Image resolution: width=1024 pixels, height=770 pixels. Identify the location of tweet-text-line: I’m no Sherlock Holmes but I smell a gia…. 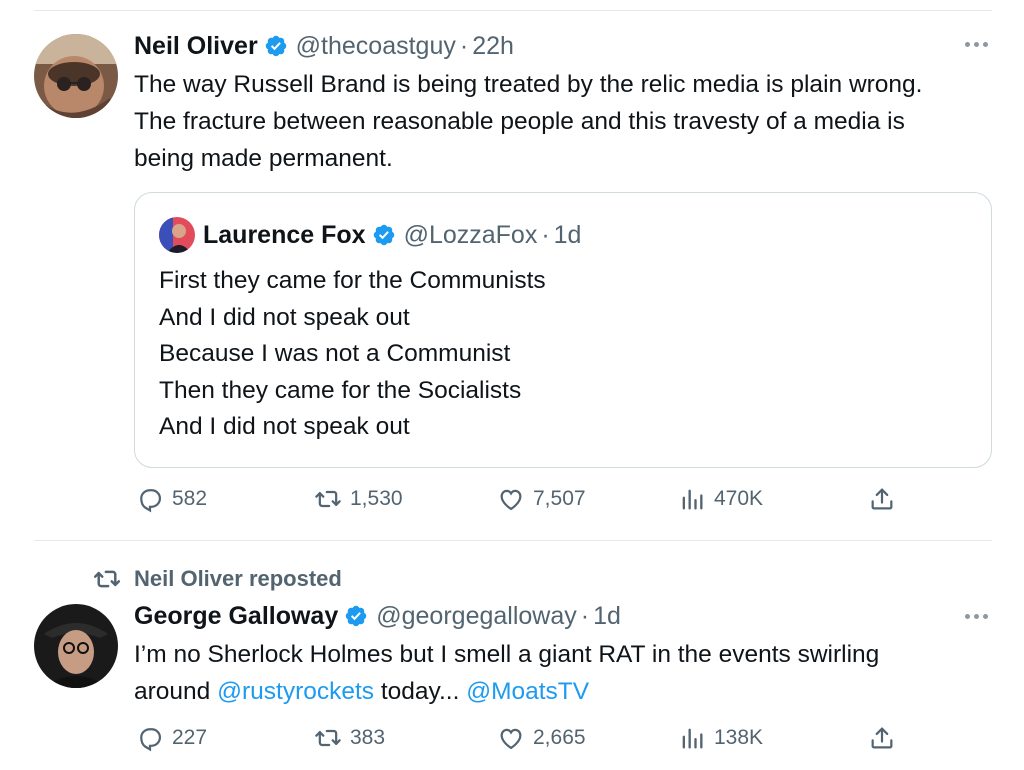
(507, 654).